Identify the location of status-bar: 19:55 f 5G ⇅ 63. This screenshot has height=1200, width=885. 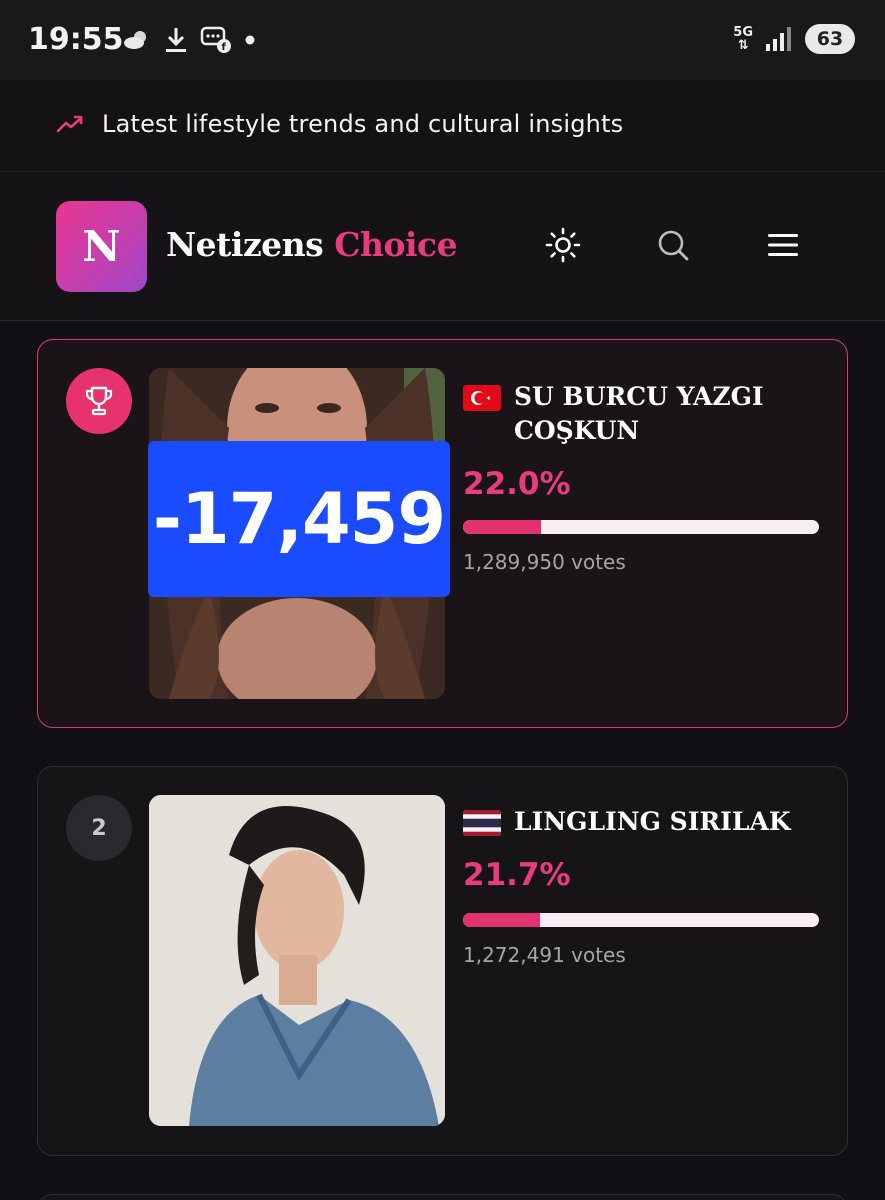
(442, 40).